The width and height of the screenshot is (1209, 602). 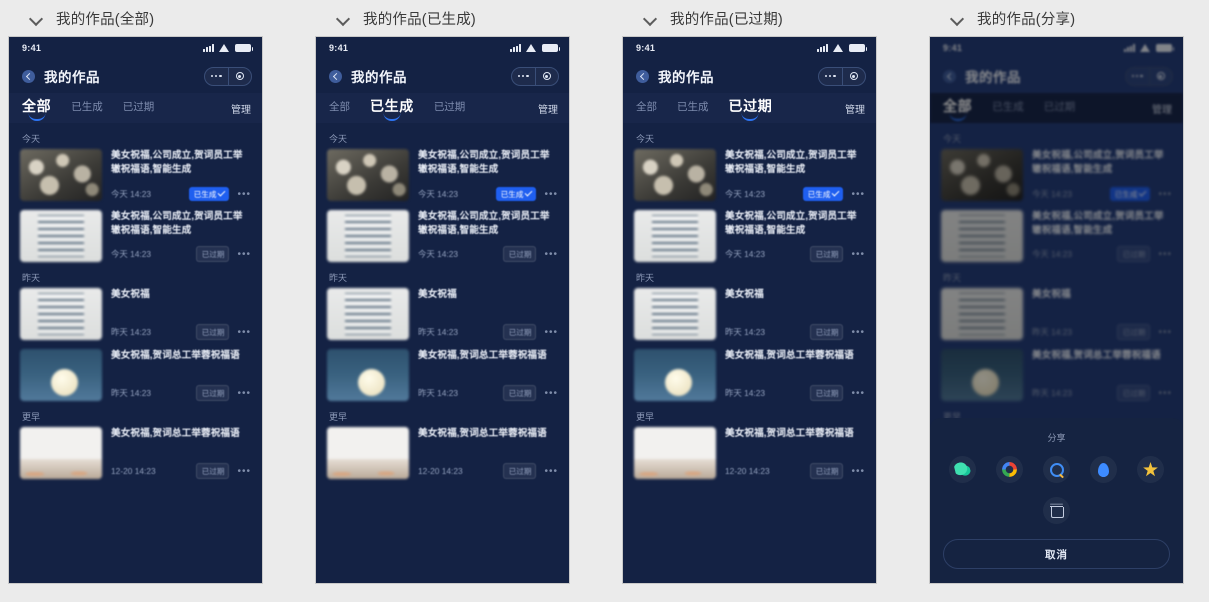 I want to click on tab-bar: 全部 已生成 已过期 管理, so click(x=1056, y=108).